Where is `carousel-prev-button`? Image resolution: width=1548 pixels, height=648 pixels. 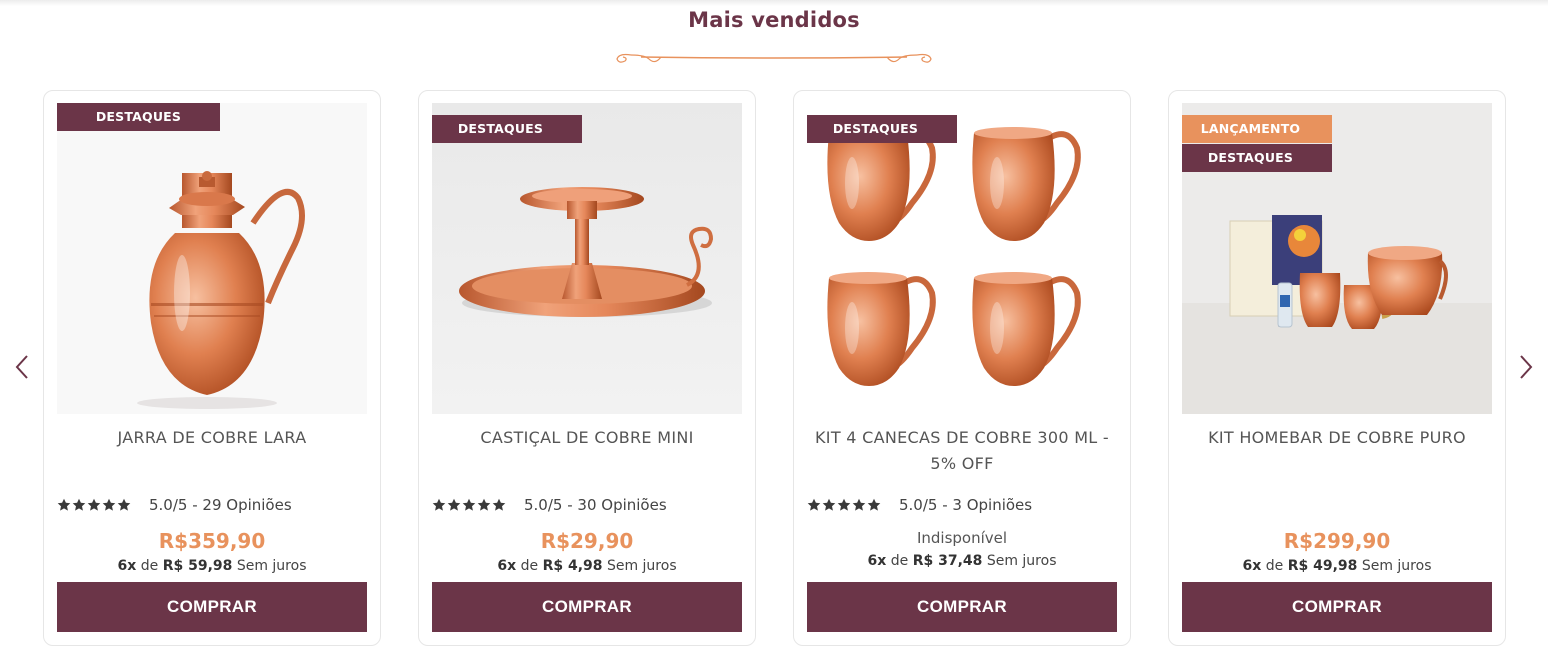 carousel-prev-button is located at coordinates (22, 367).